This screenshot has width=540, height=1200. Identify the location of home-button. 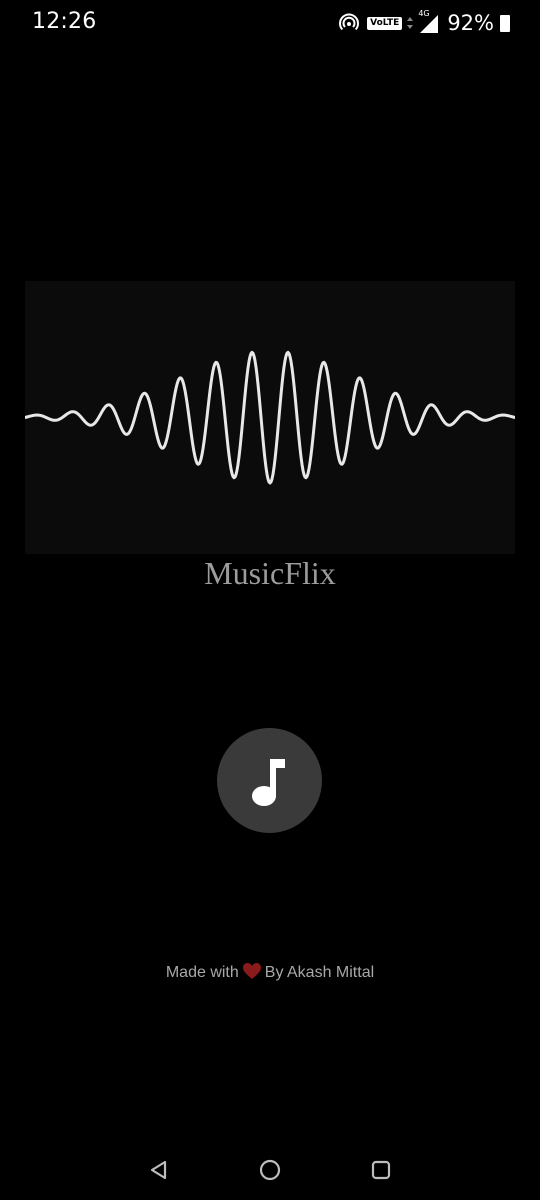
(270, 1170).